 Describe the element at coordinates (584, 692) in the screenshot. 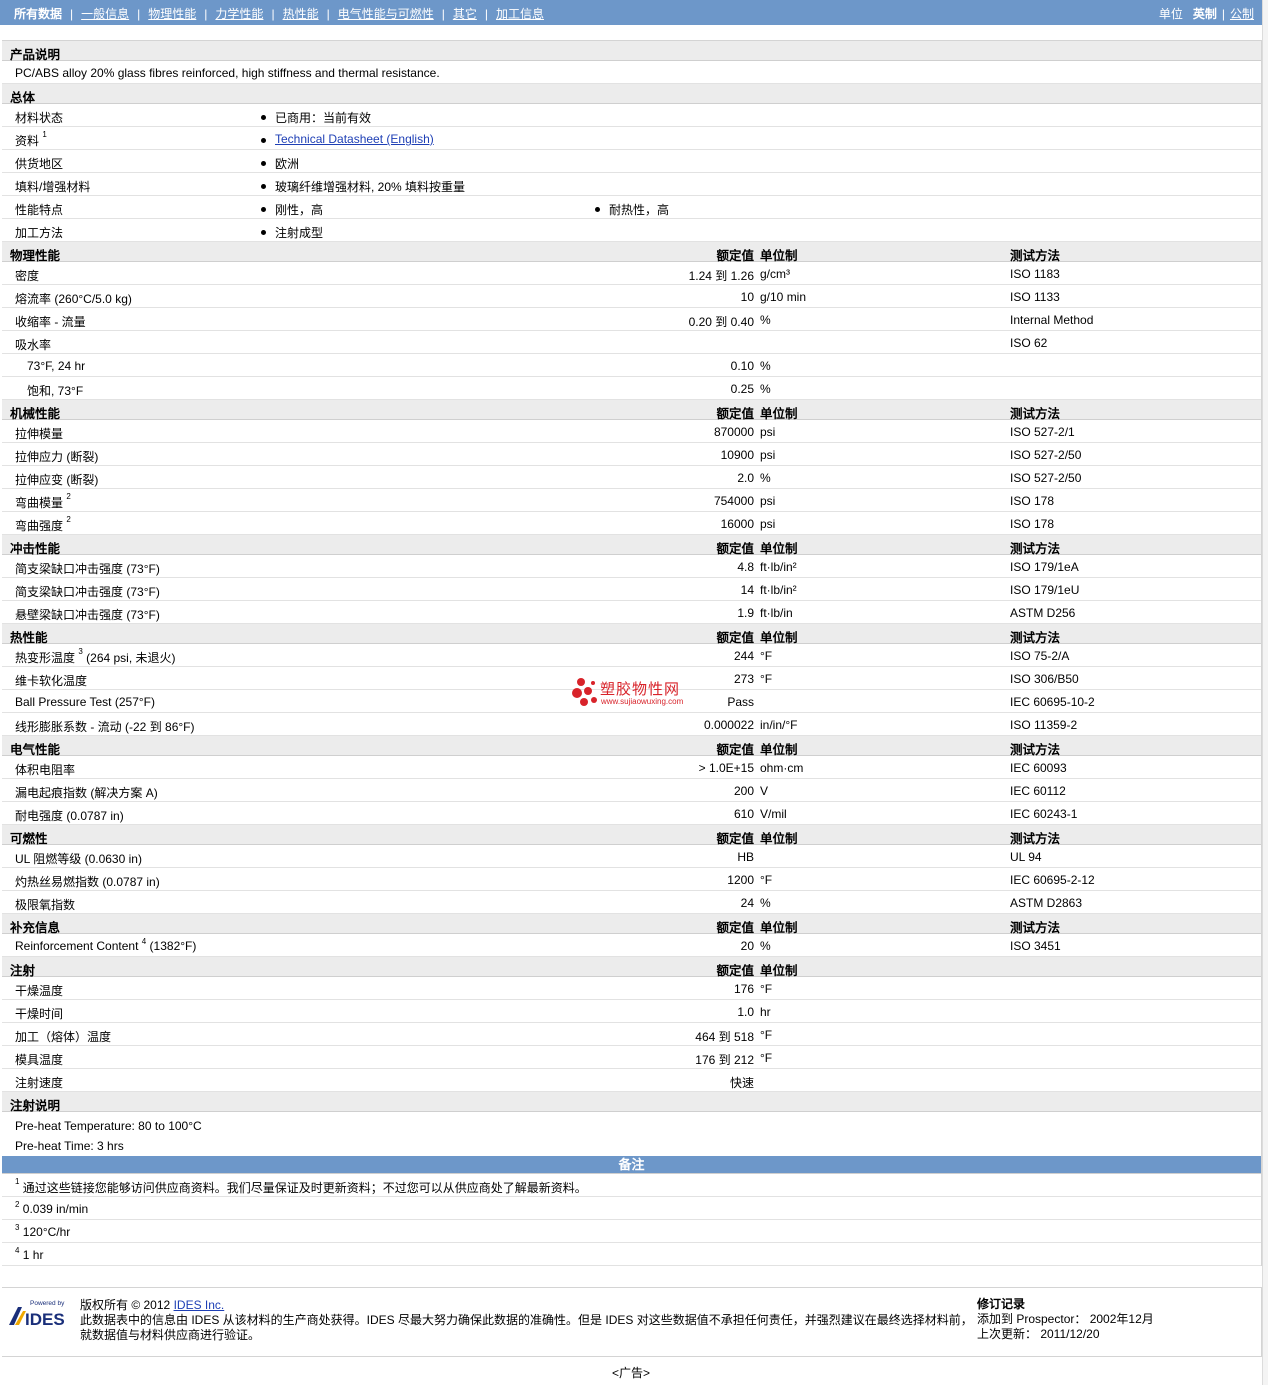

I see `watermark-logo-icon` at that location.